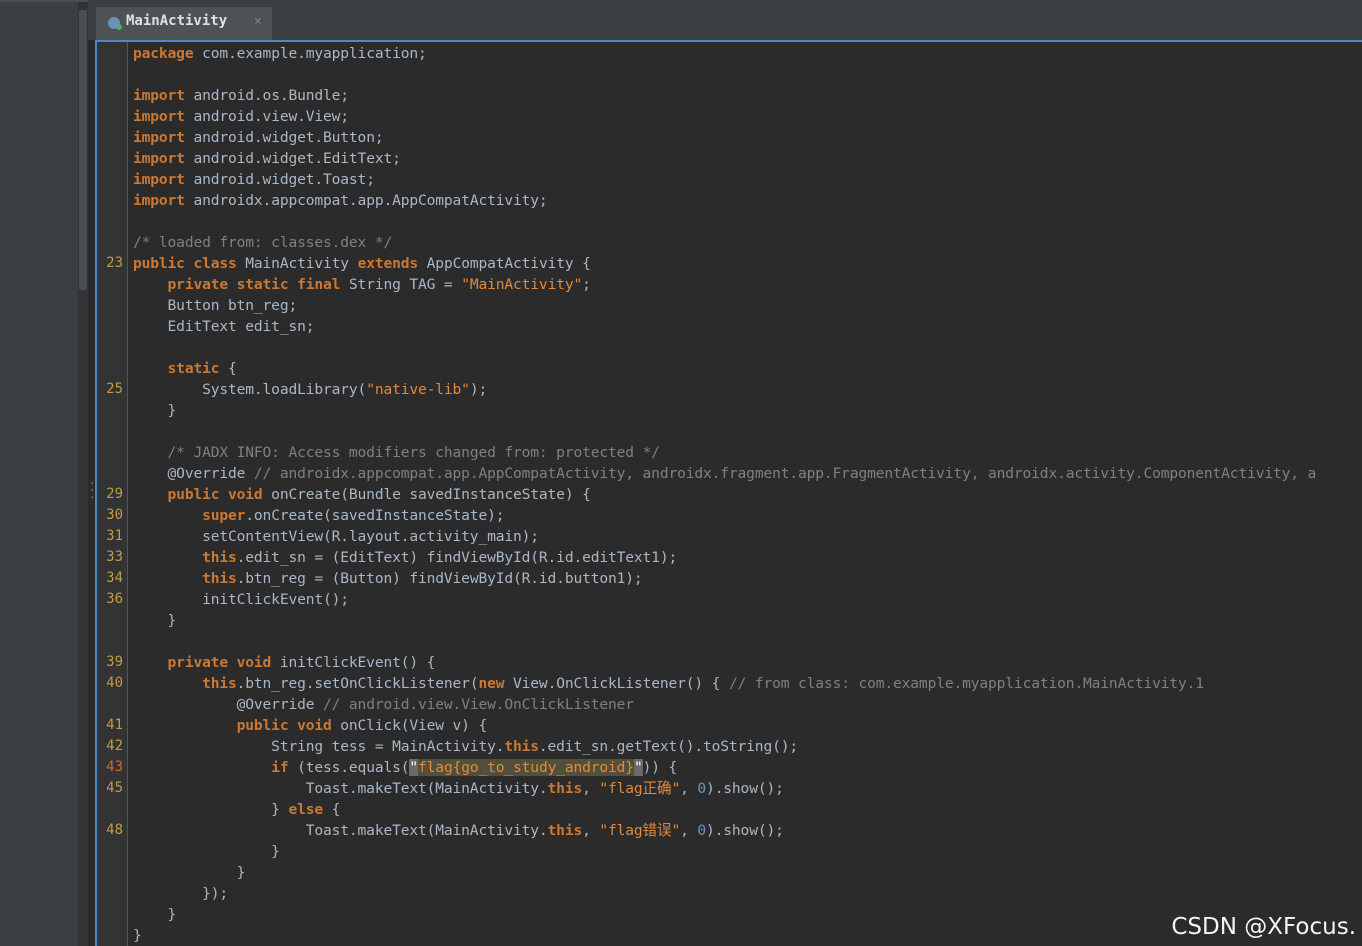  I want to click on code-token: @Override, so click(206, 473).